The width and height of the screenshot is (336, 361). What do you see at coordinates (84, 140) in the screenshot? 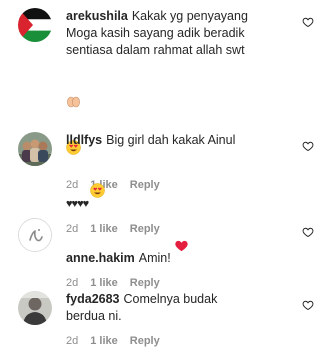
I see `comment-username: lldlfys` at bounding box center [84, 140].